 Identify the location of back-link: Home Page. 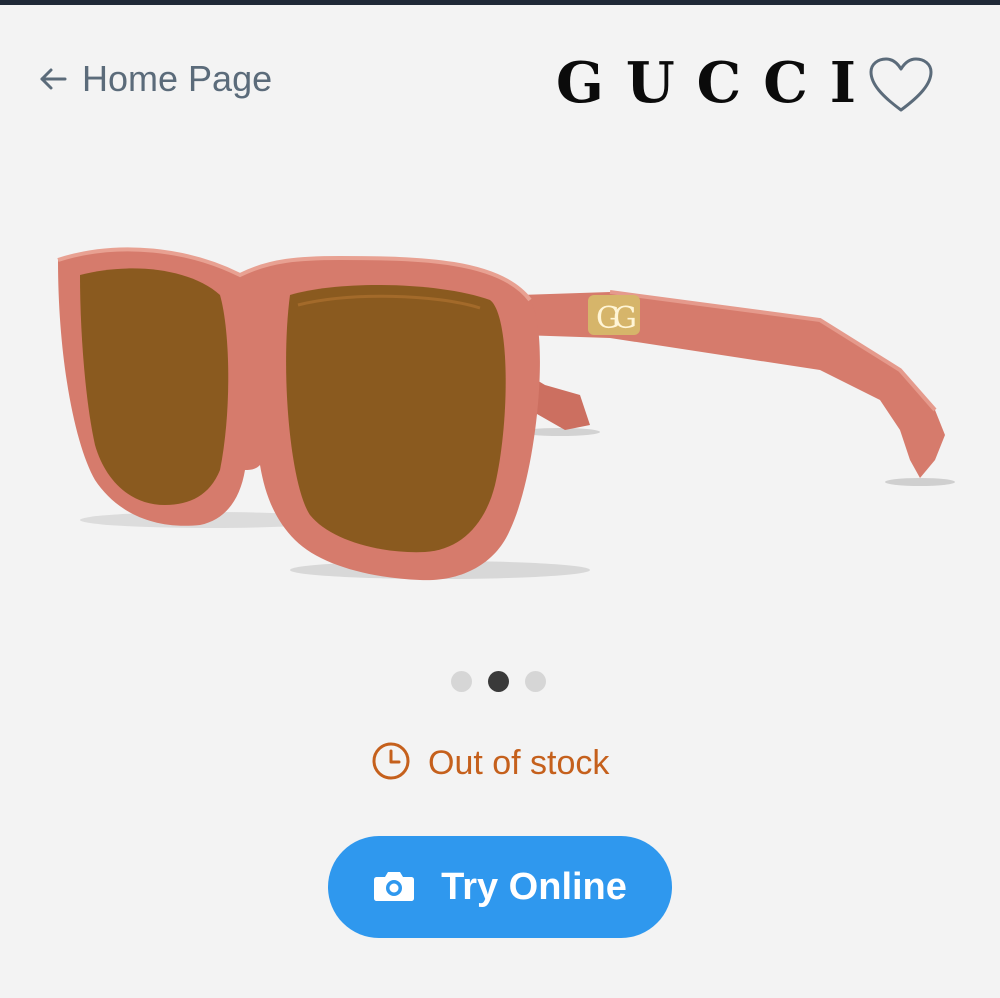
(155, 79).